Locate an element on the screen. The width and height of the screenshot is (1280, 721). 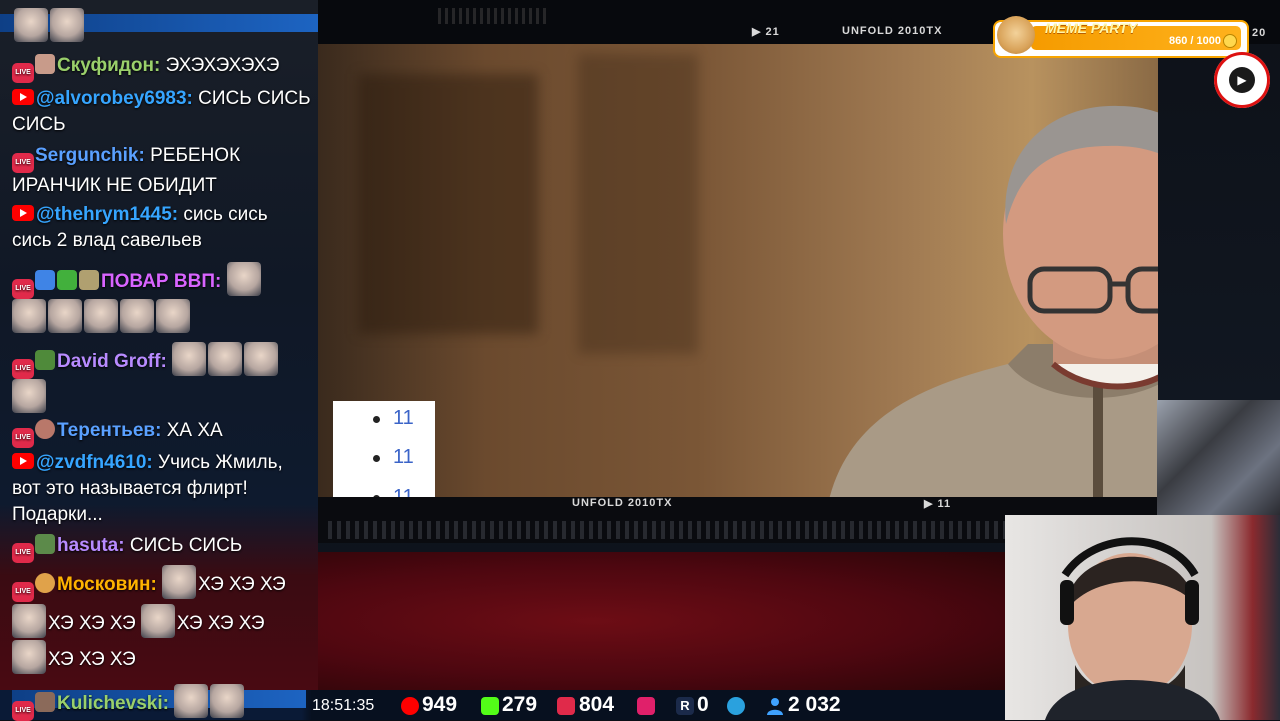
vk-viewers: 804 is located at coordinates (597, 704).